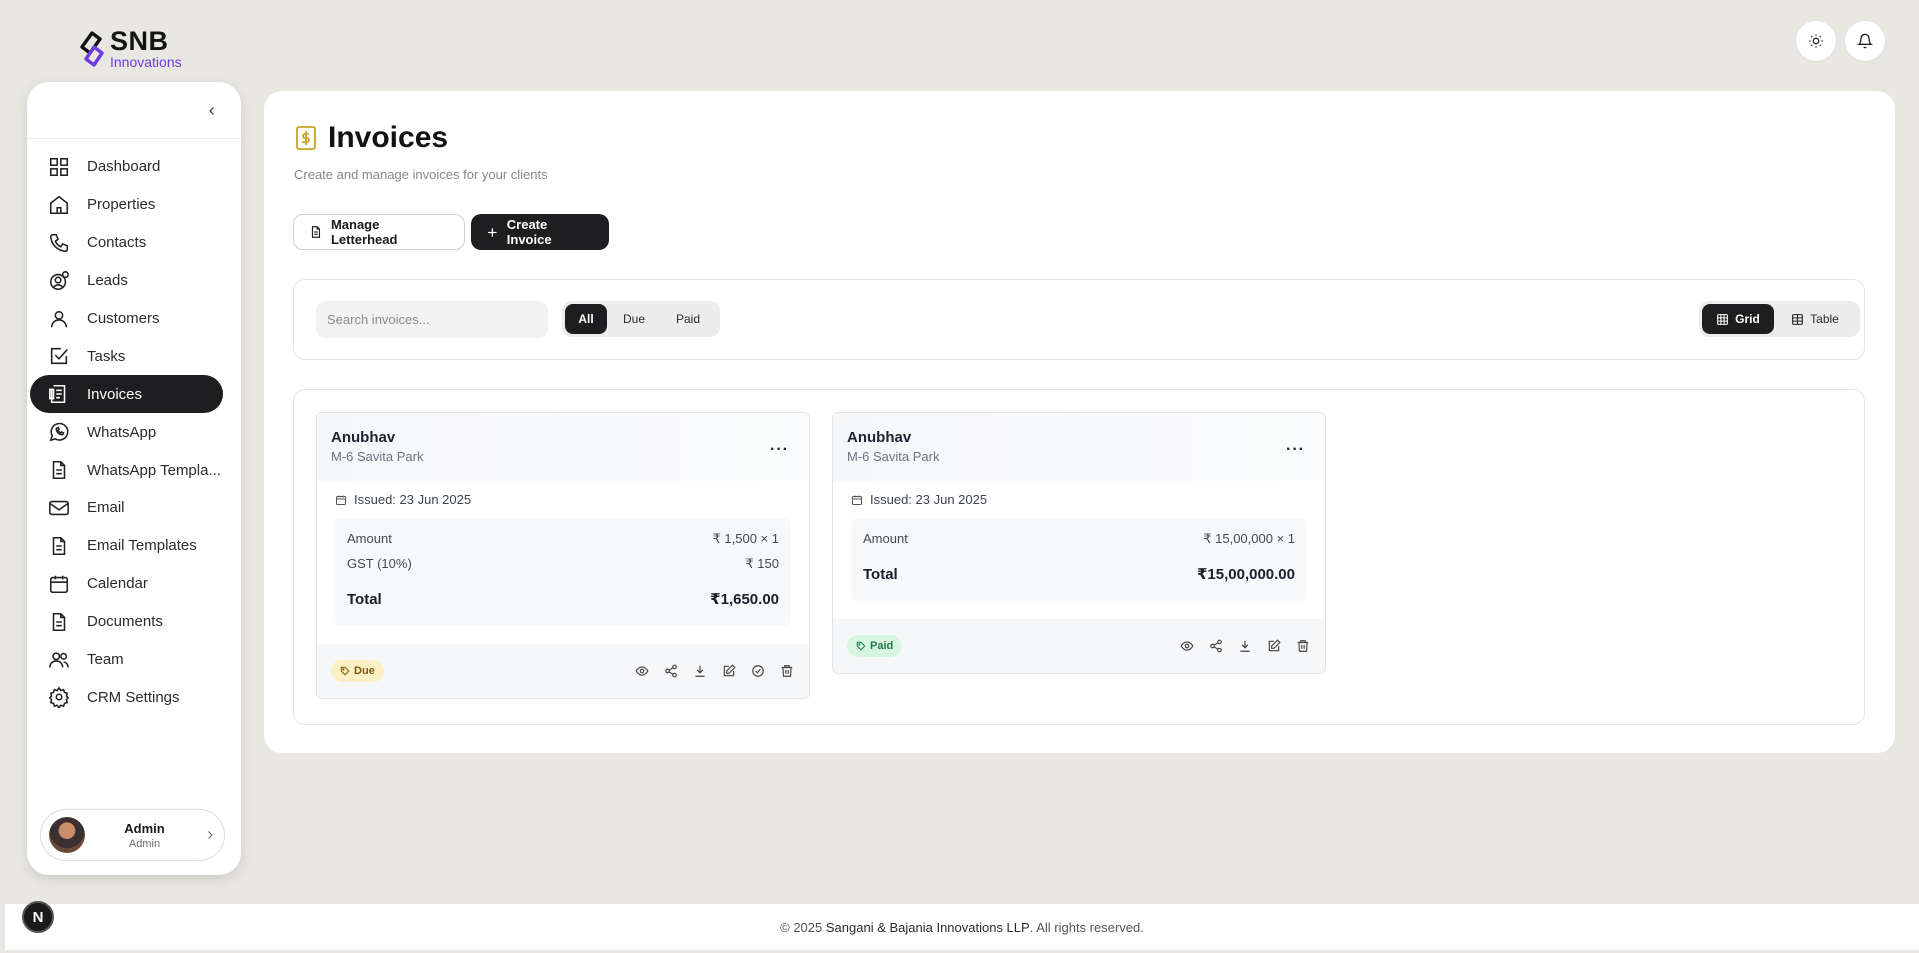 This screenshot has width=1919, height=953. I want to click on sidebar-item-label: Team, so click(105, 660).